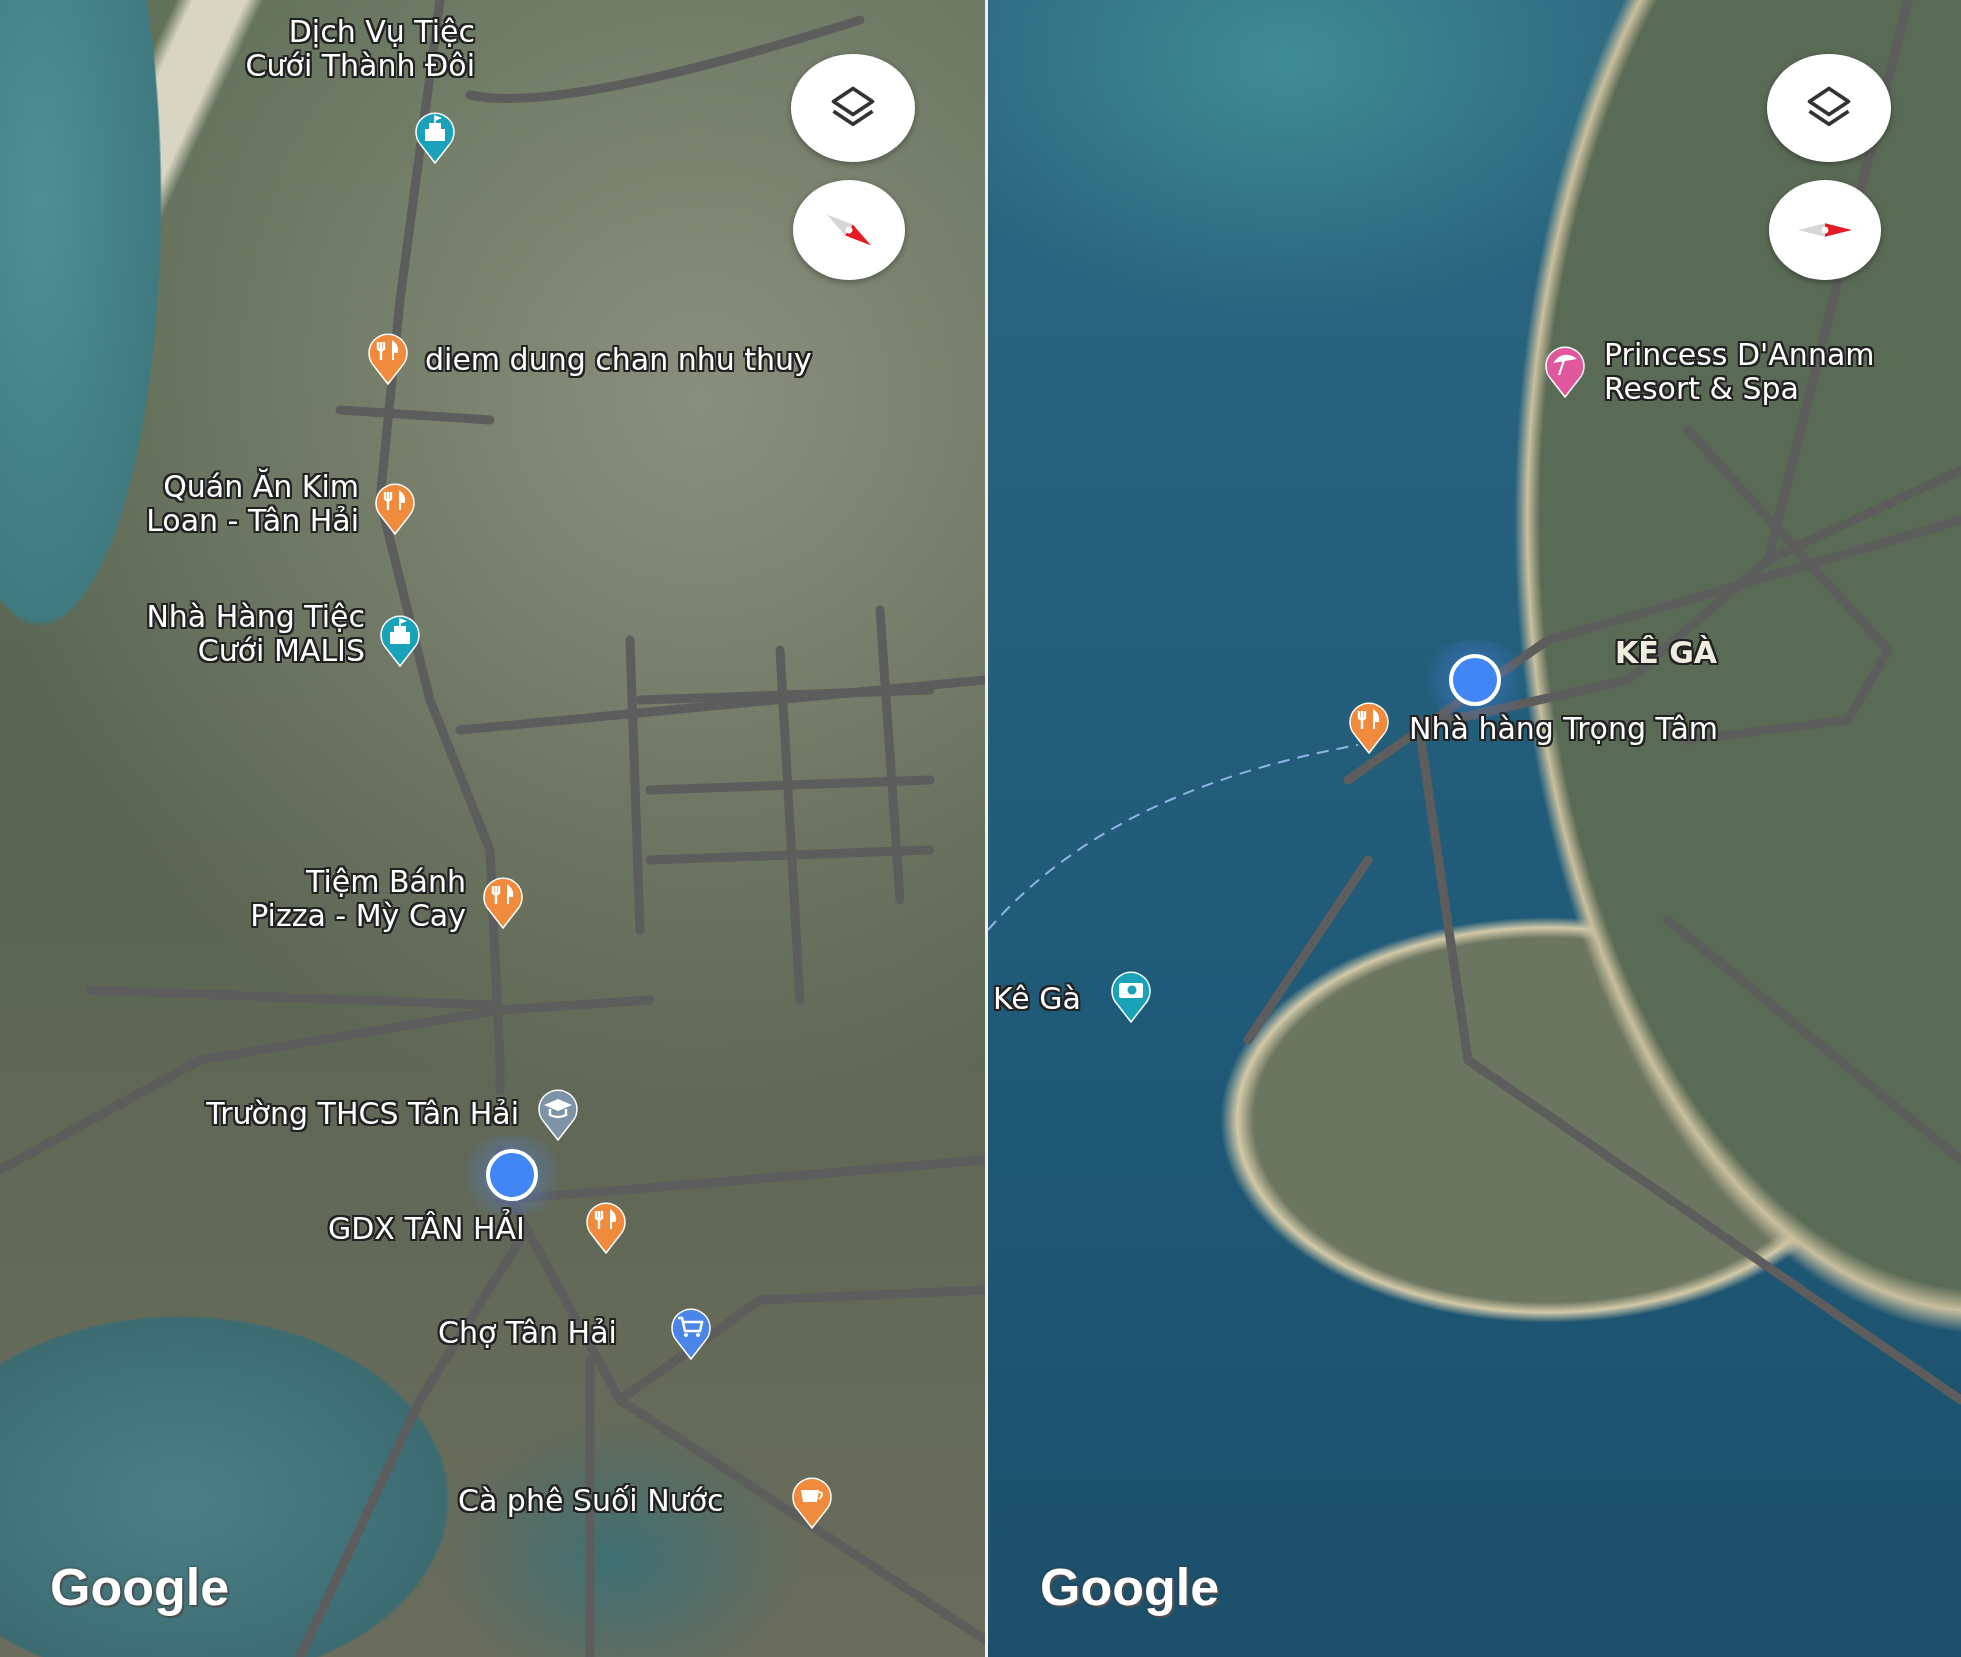  I want to click on compass-button, so click(849, 230).